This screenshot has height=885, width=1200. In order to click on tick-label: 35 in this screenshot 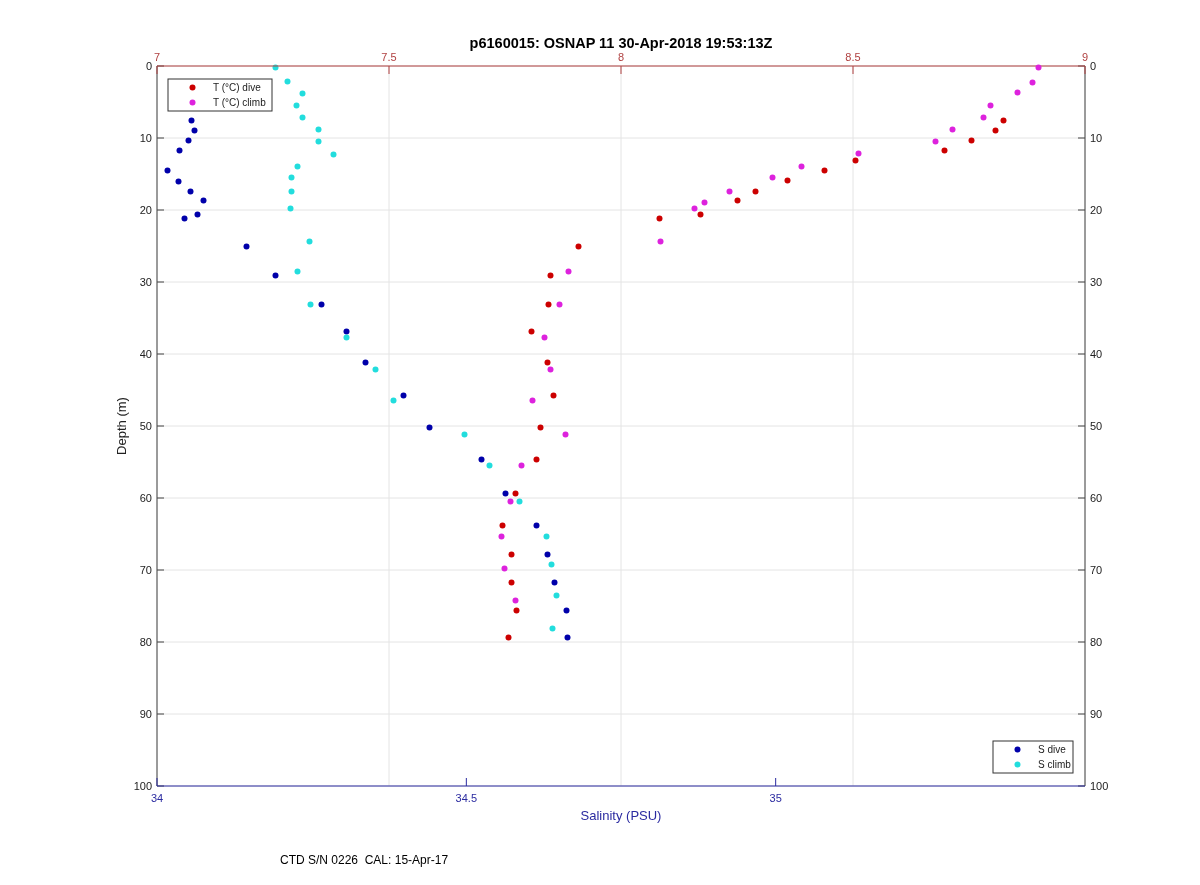, I will do `click(775, 798)`.